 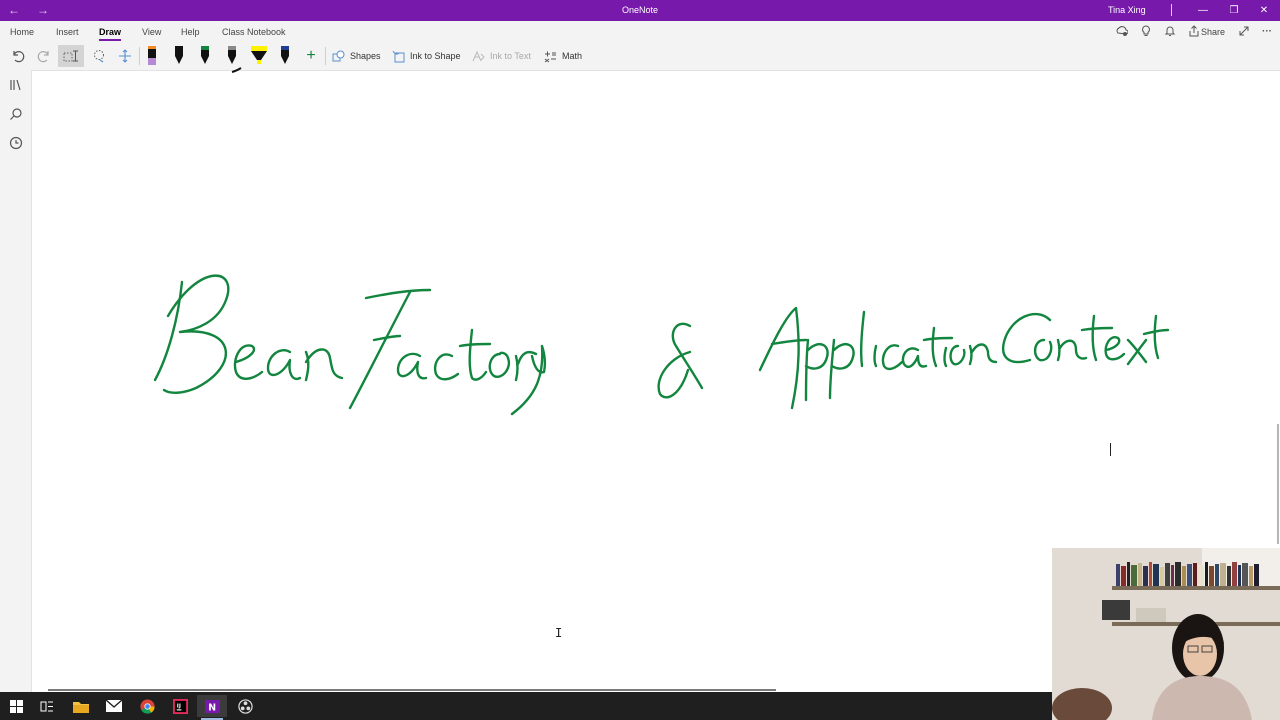 I want to click on ink-c, so click(x=446, y=367).